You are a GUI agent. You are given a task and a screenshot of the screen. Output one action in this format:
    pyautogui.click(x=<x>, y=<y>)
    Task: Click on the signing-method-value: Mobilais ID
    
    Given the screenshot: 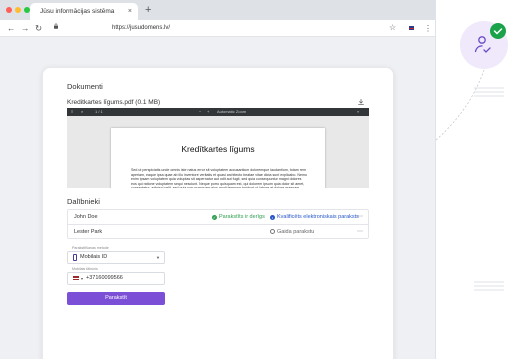 What is the action you would take?
    pyautogui.click(x=94, y=257)
    